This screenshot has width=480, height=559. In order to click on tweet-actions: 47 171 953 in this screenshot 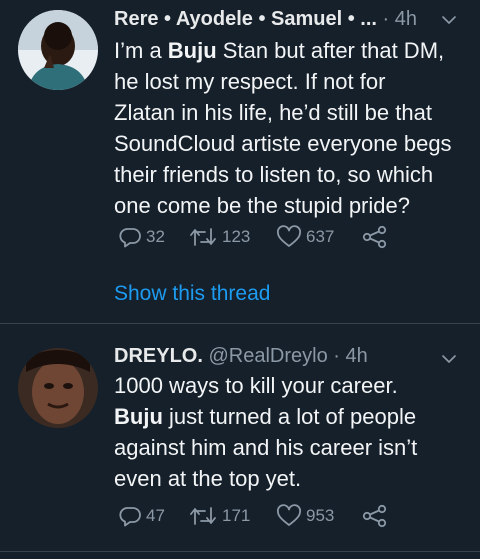, I will do `click(253, 516)`.